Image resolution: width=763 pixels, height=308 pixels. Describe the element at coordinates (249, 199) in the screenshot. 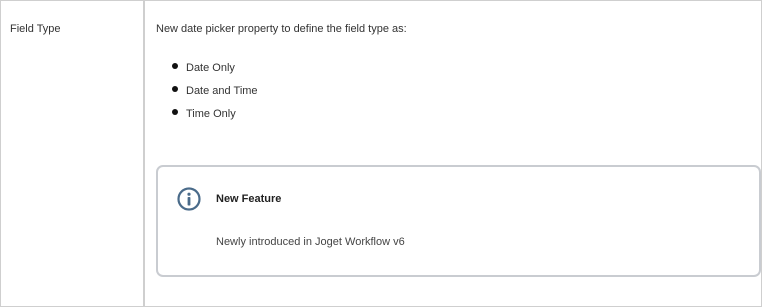

I see `info-panel-title: New Feature` at that location.